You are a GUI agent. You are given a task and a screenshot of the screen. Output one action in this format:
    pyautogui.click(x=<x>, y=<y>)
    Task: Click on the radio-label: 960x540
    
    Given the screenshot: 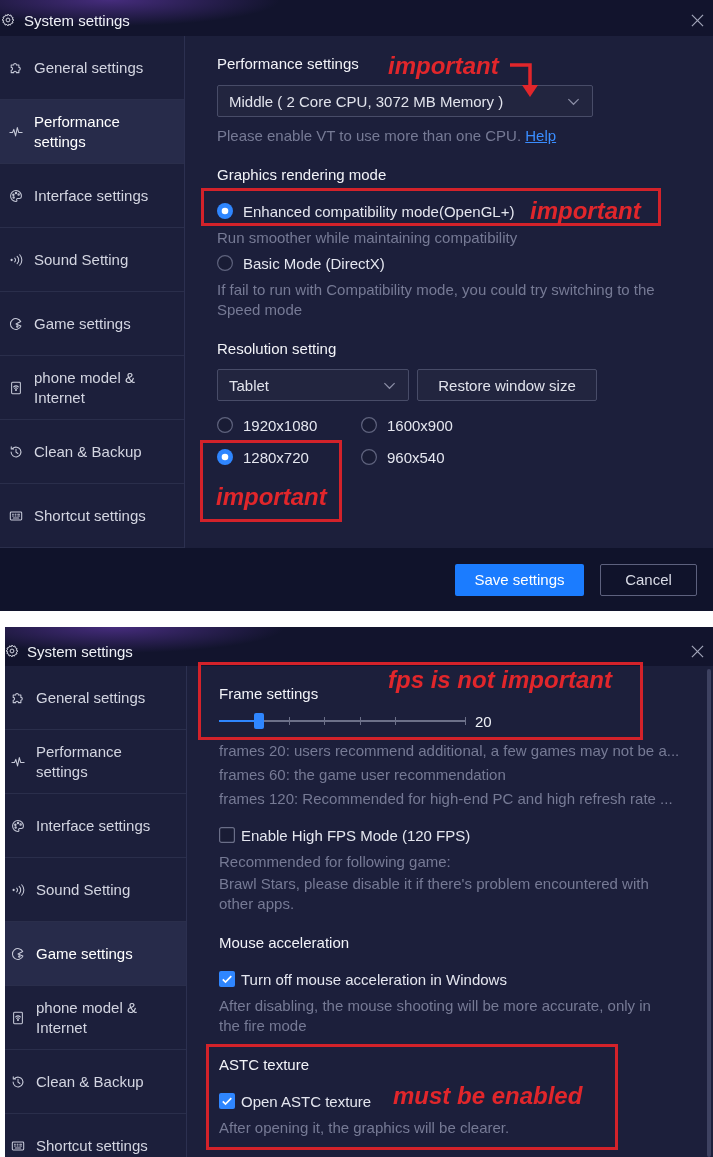 What is the action you would take?
    pyautogui.click(x=416, y=457)
    